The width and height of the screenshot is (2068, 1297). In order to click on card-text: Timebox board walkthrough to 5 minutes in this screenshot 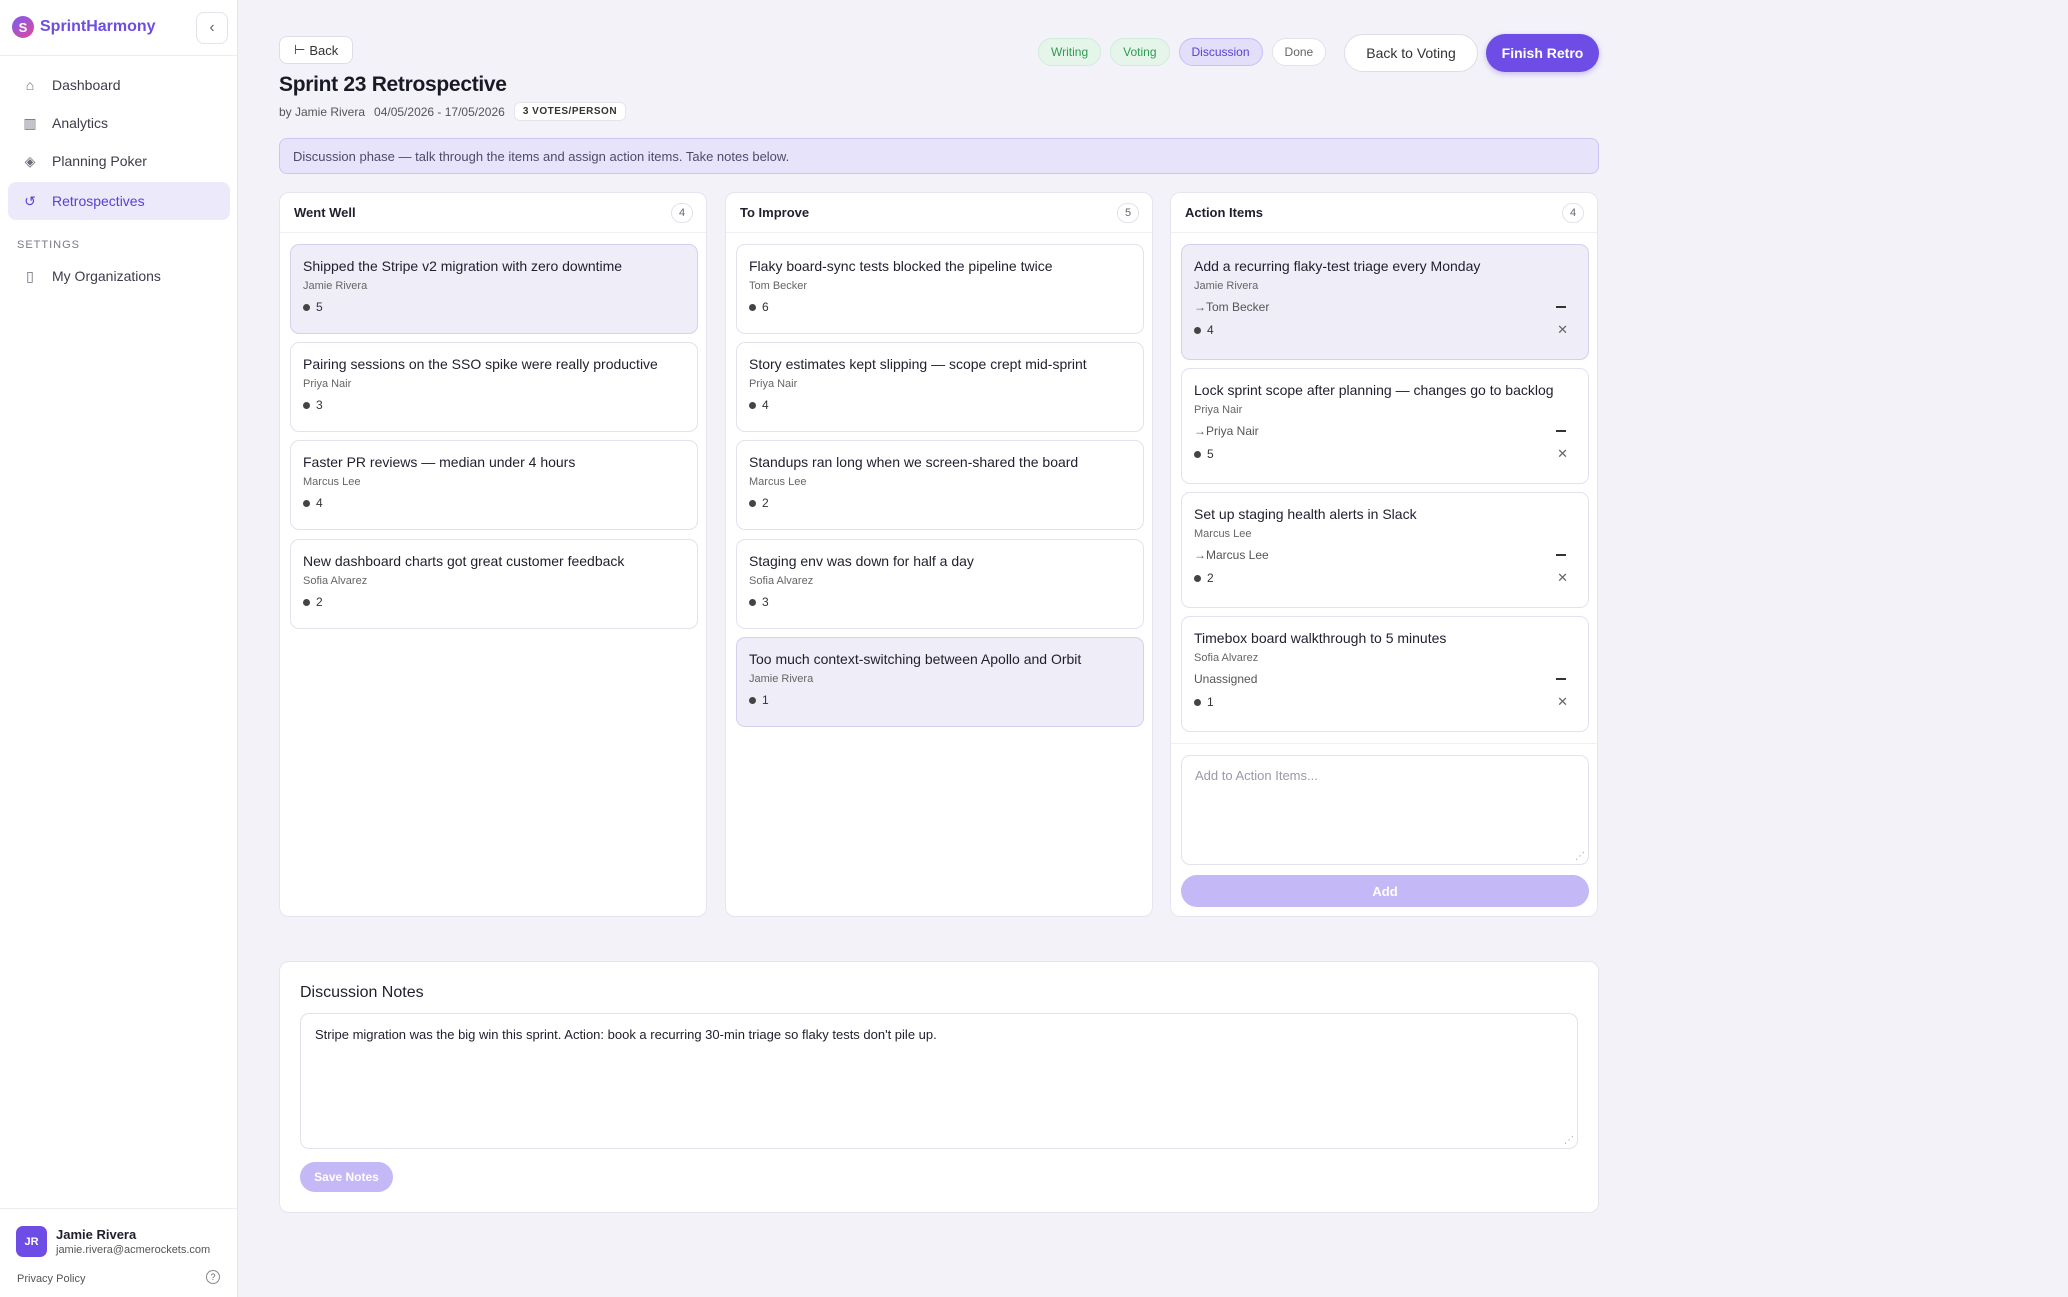, I will do `click(1320, 638)`.